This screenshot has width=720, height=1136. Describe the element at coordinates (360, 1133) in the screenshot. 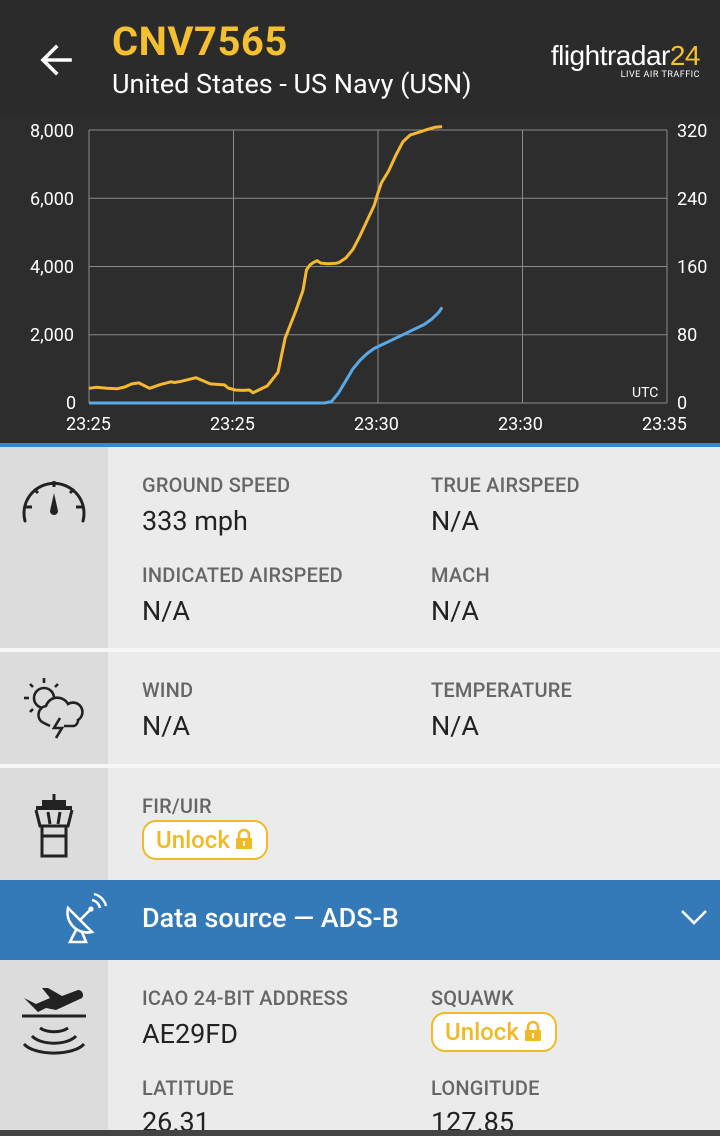

I see `bottom-edge` at that location.